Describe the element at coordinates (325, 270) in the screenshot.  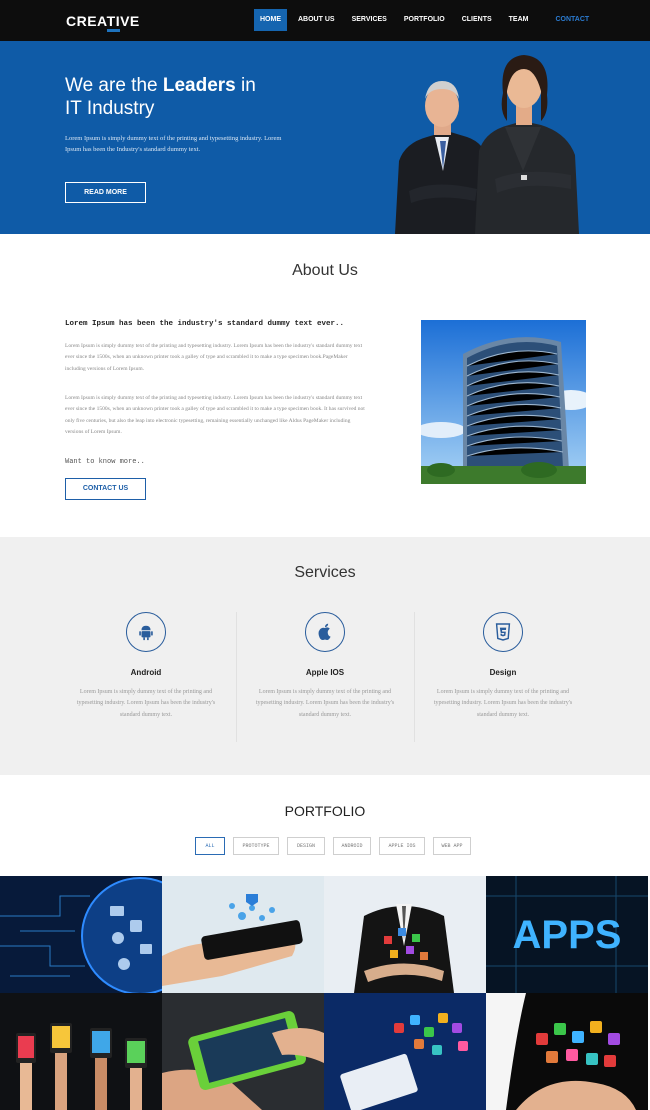
I see `about-title: About Us` at that location.